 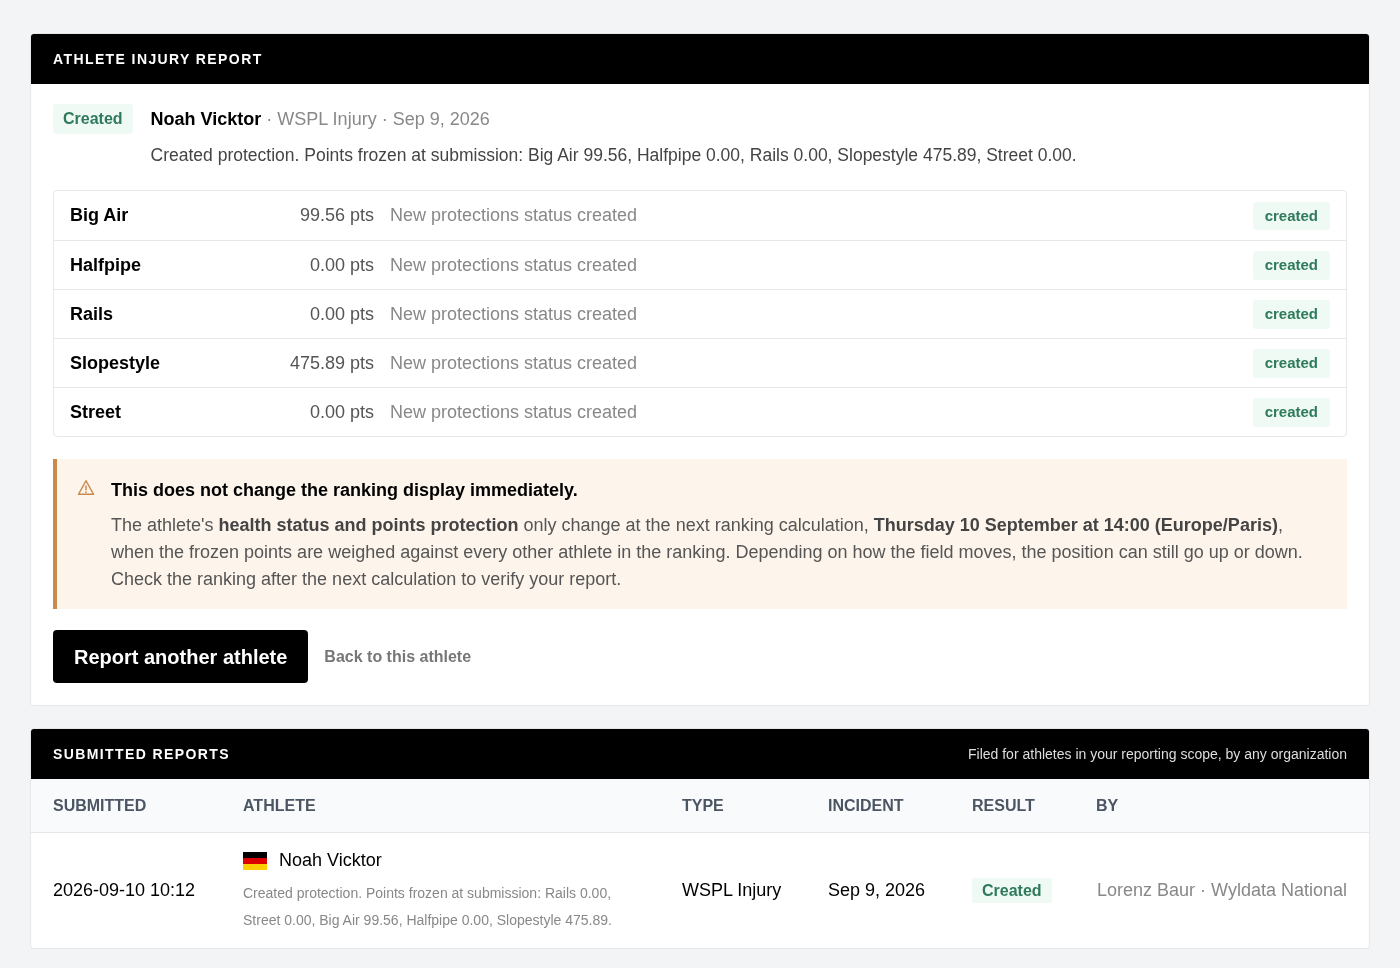 I want to click on table-cell: Lorenz Baur · Wyldata National, so click(x=1222, y=890).